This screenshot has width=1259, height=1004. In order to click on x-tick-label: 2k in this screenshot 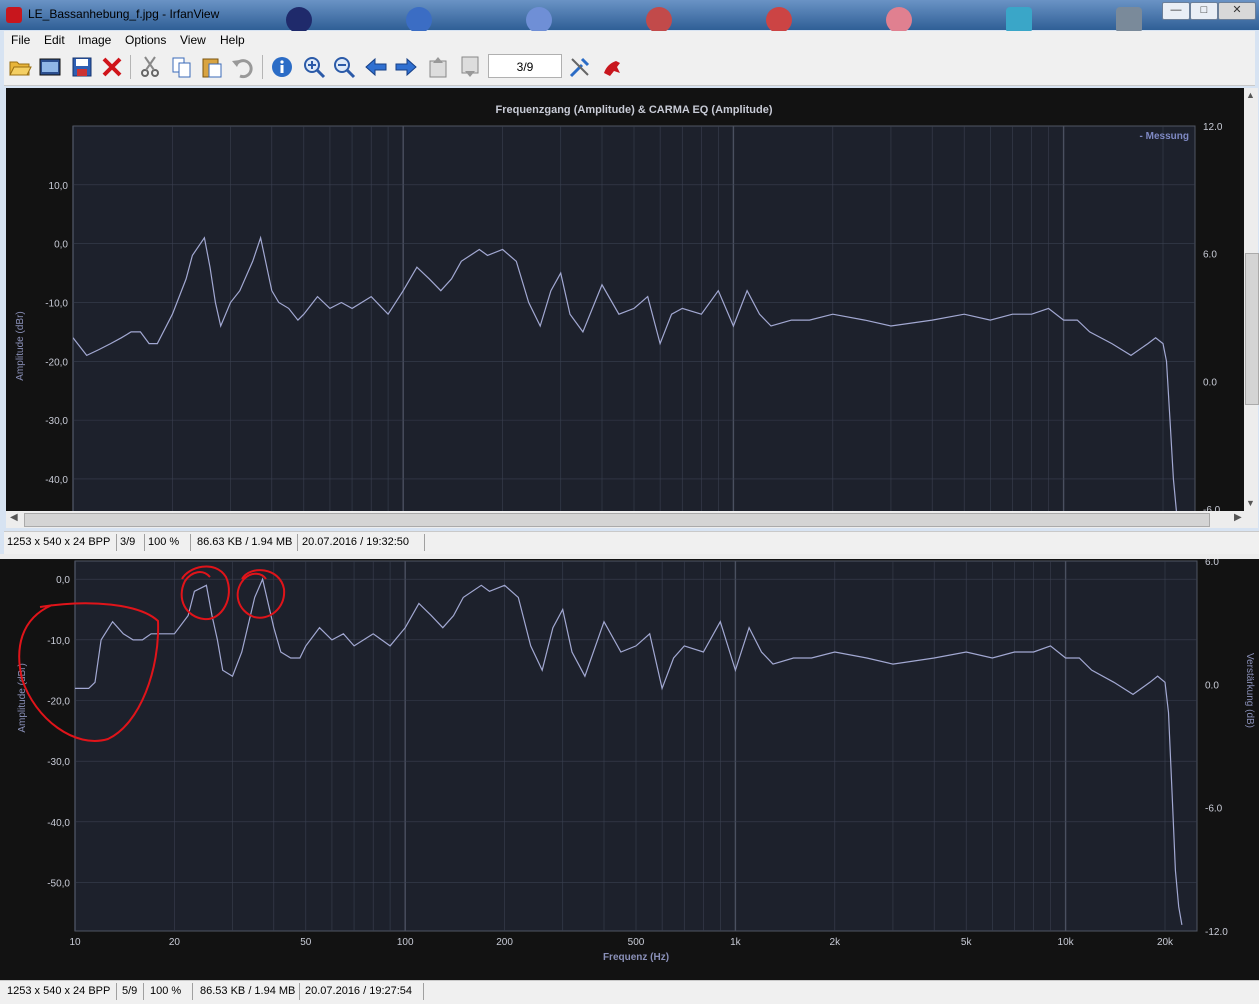, I will do `click(836, 942)`.